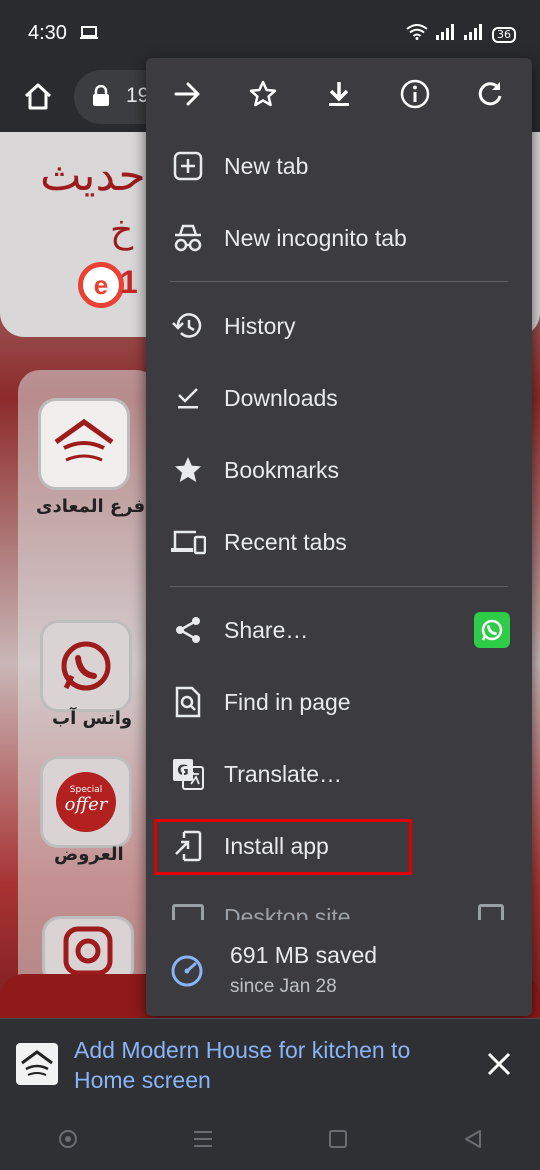  I want to click on offer-text: offer, so click(87, 804).